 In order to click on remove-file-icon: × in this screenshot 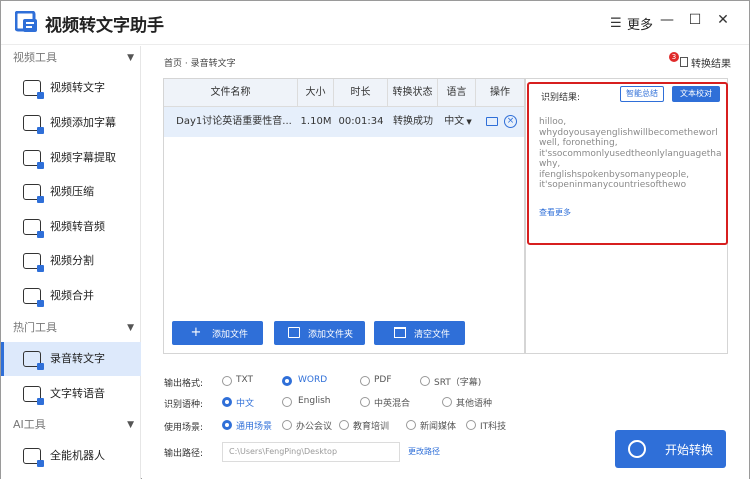, I will do `click(510, 121)`.